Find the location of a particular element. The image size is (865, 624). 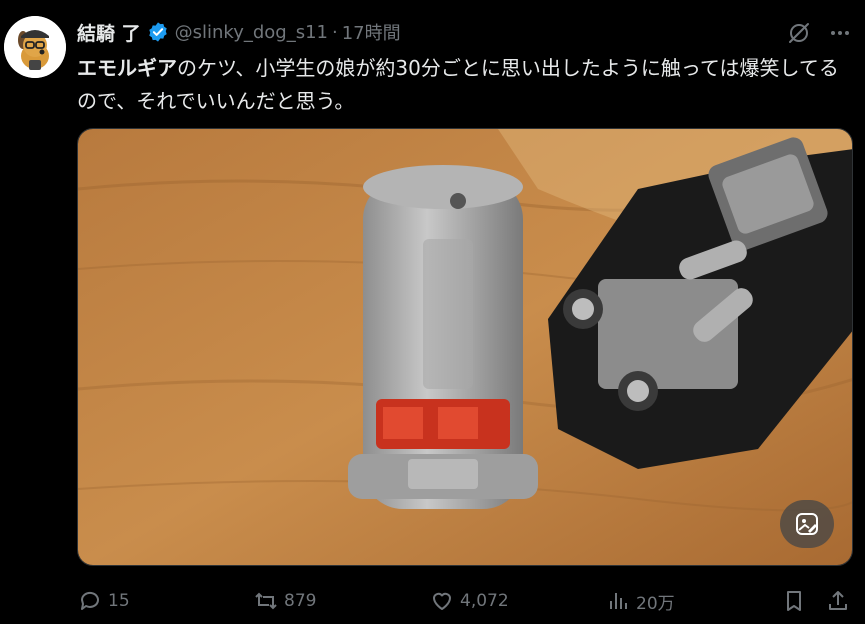

share-button is located at coordinates (841, 601).